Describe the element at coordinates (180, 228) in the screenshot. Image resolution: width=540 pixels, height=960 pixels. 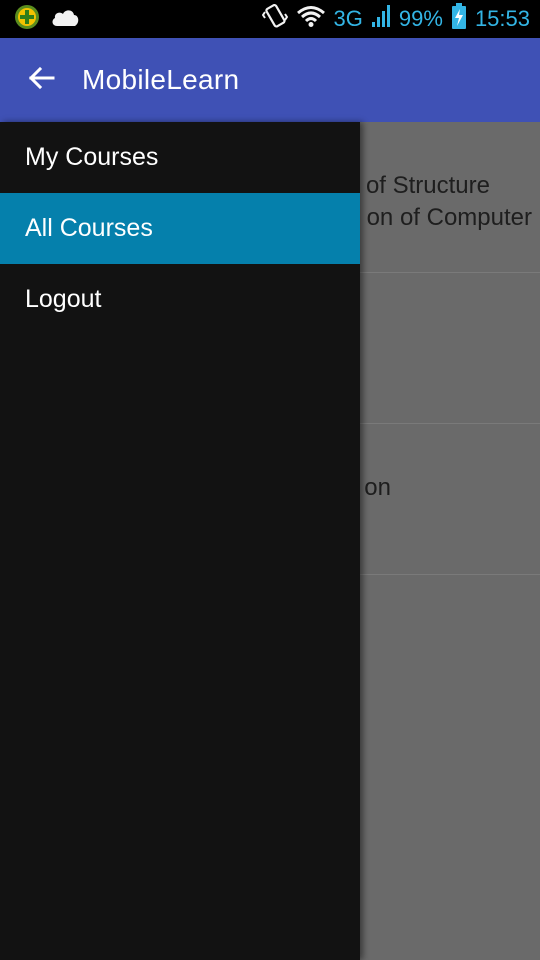
I see `drawer-item-all-courses: All Courses` at that location.